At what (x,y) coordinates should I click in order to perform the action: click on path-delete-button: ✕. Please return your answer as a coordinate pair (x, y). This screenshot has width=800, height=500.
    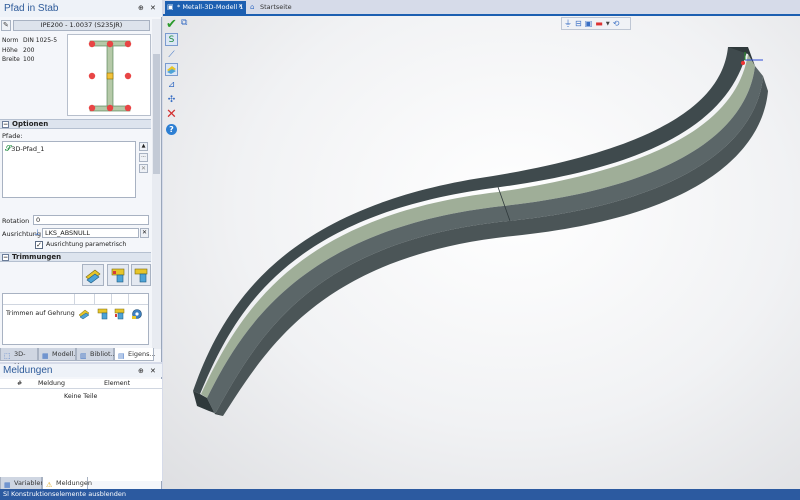
    Looking at the image, I should click on (143, 168).